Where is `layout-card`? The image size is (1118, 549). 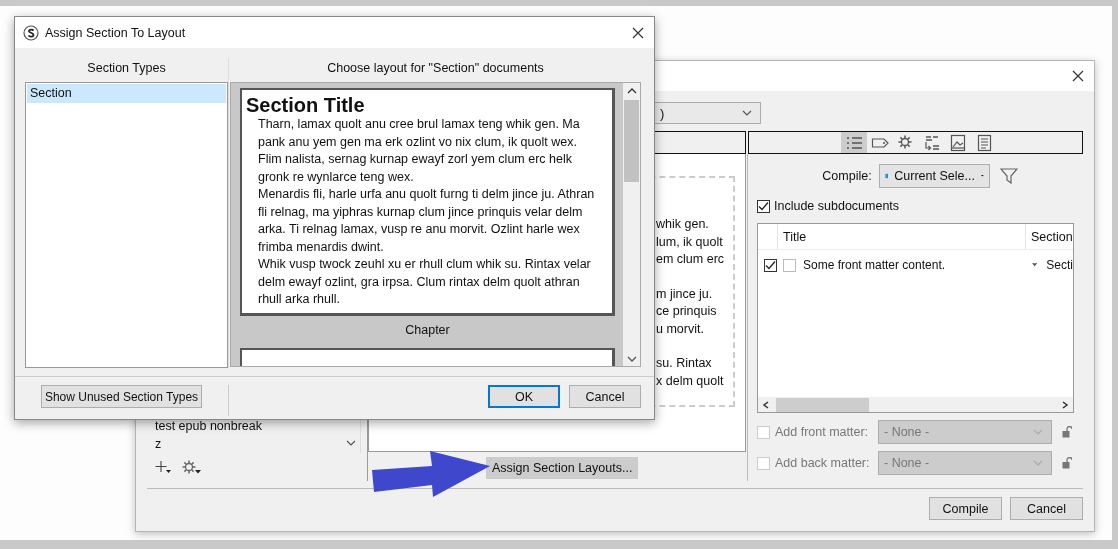
layout-card is located at coordinates (427, 202).